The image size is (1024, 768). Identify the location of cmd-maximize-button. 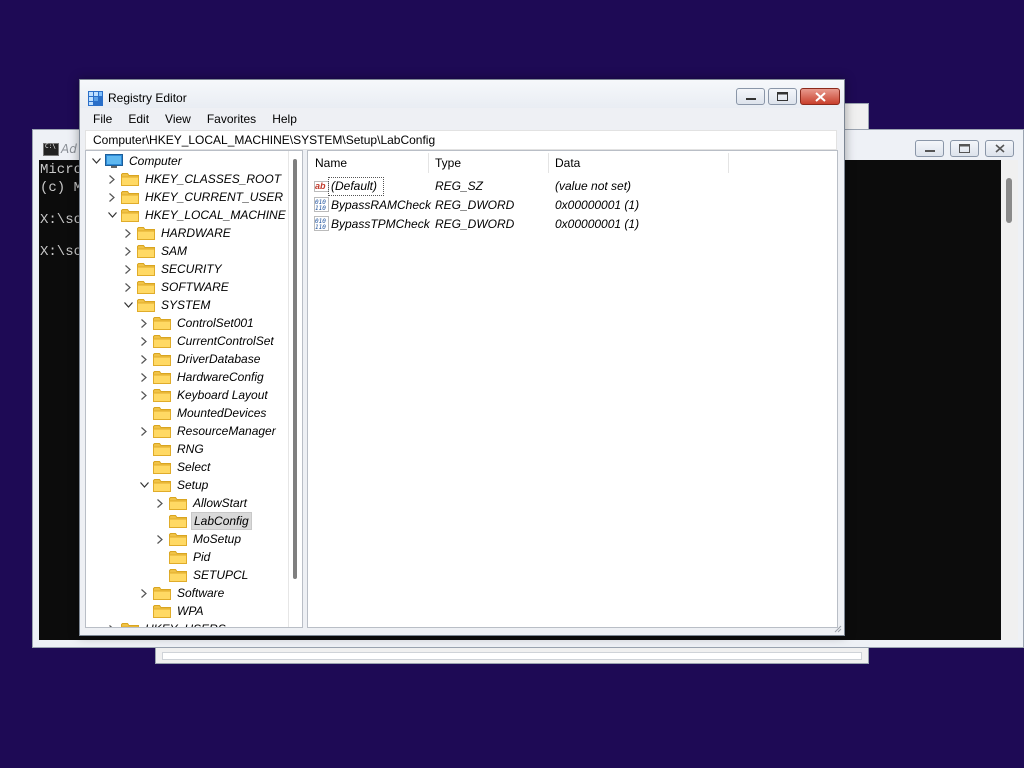
(964, 148).